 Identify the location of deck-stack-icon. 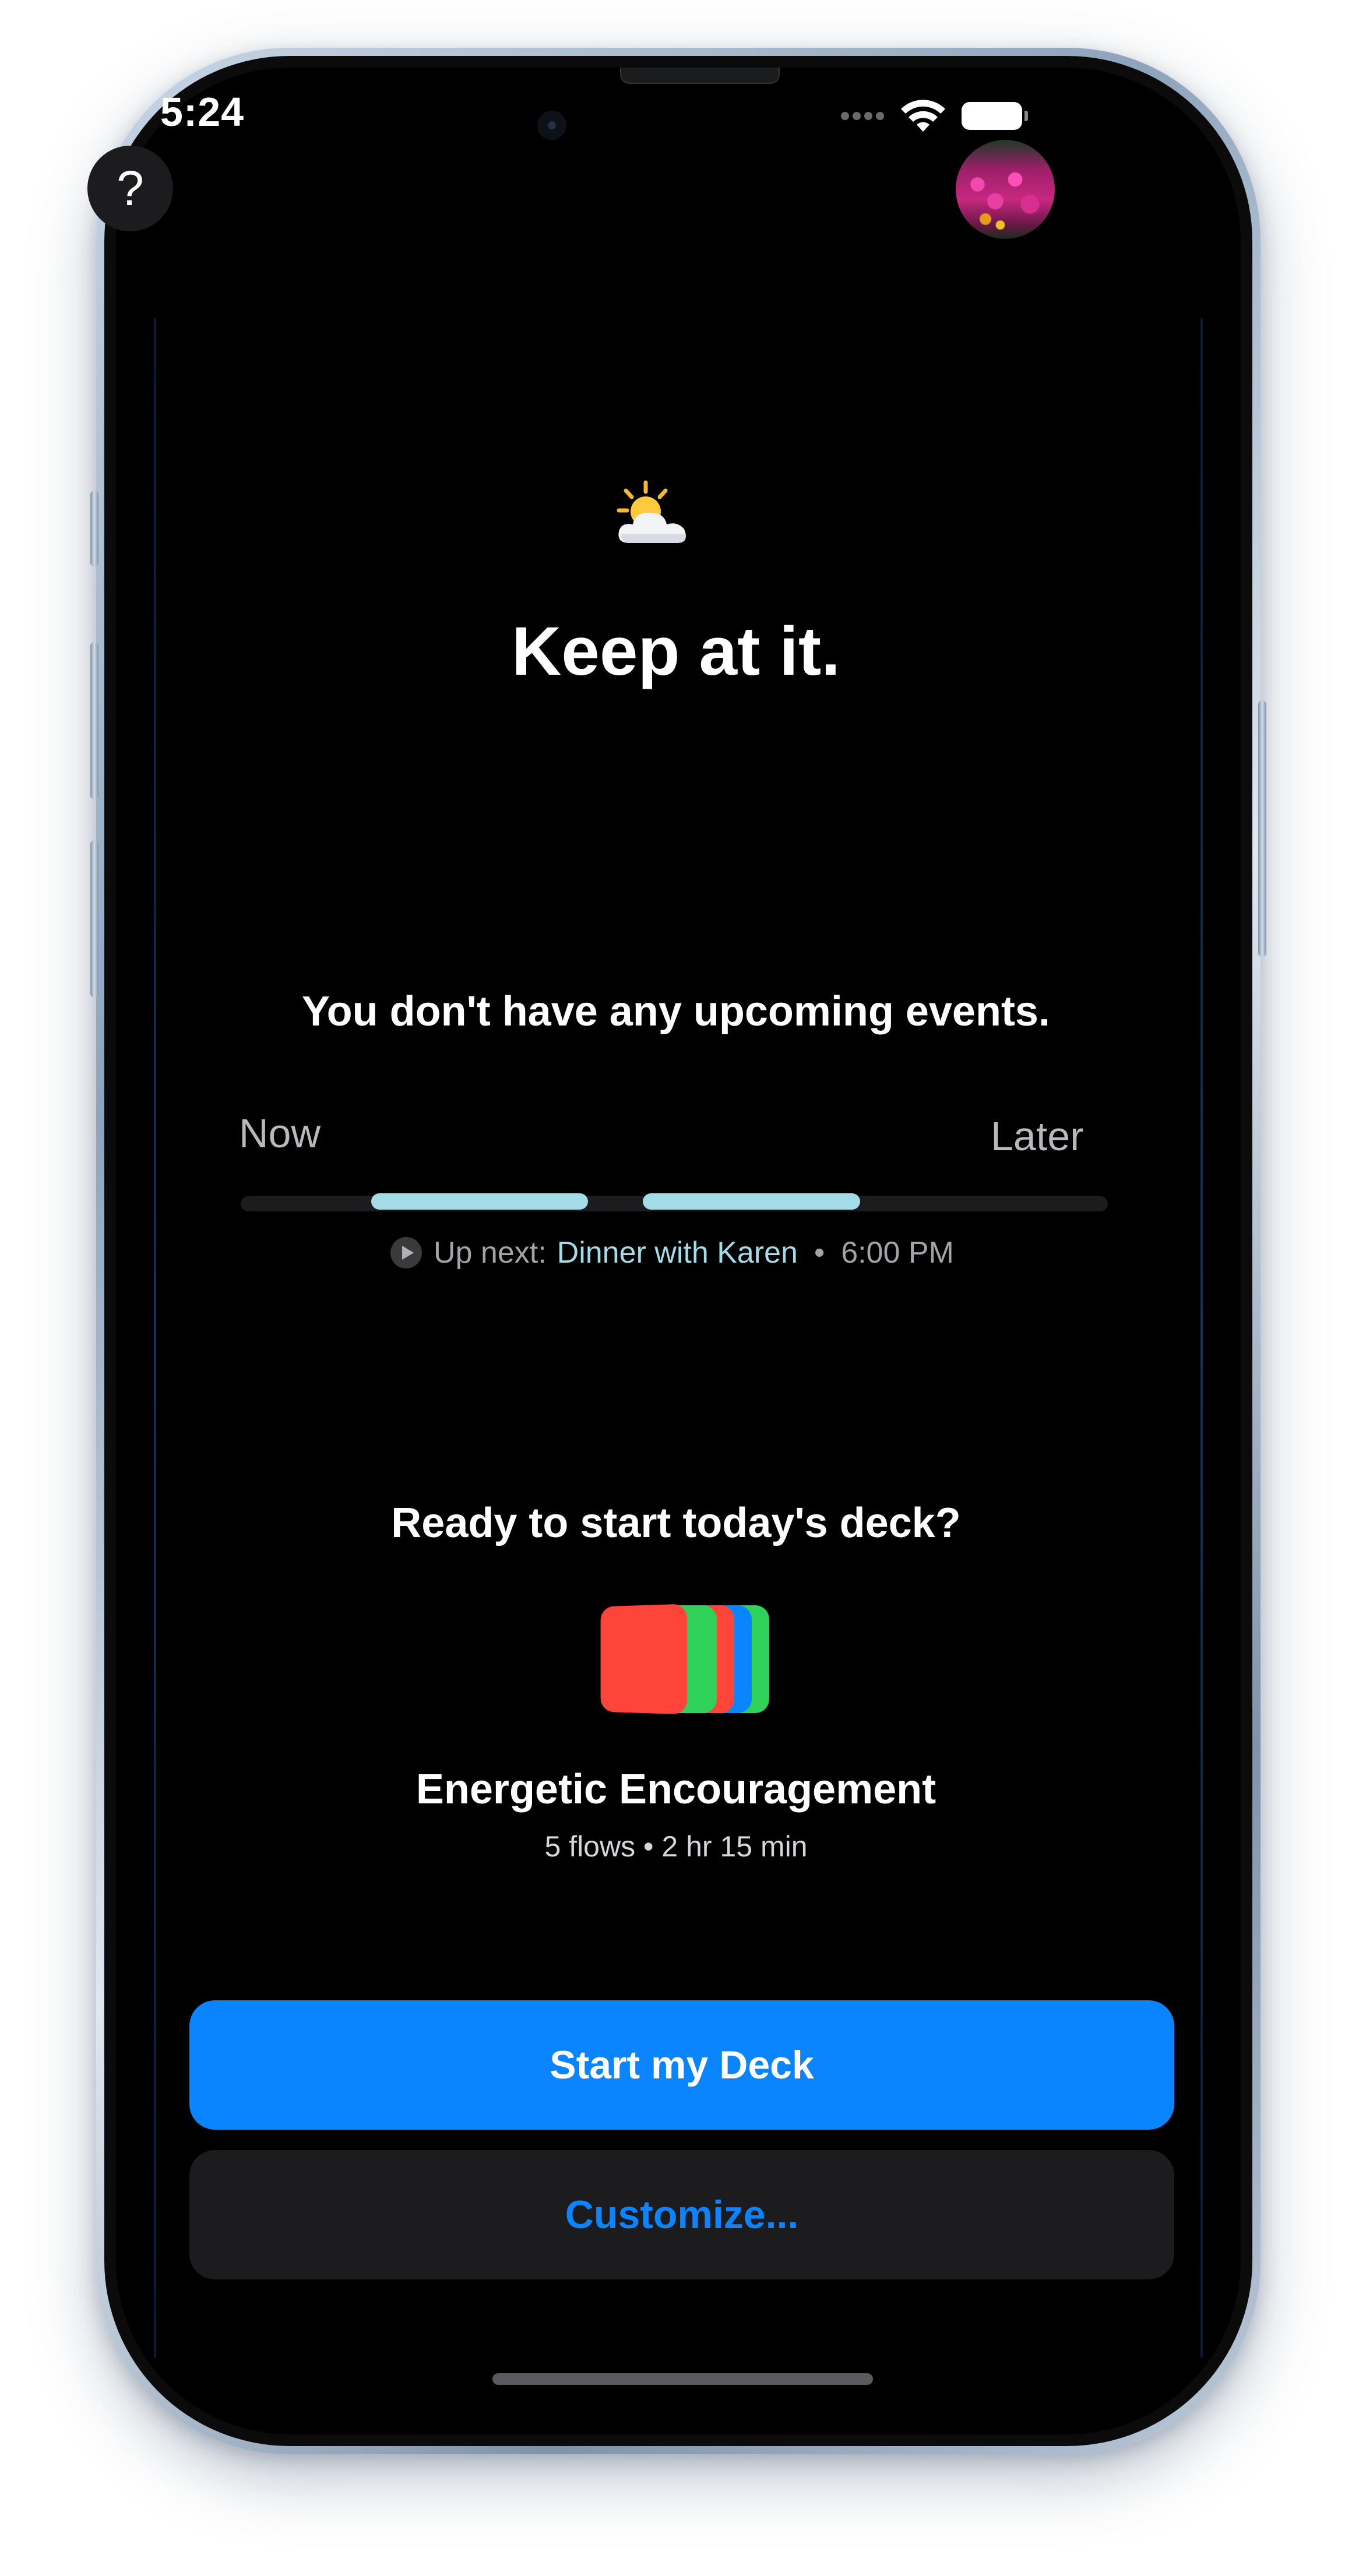
(682, 1663).